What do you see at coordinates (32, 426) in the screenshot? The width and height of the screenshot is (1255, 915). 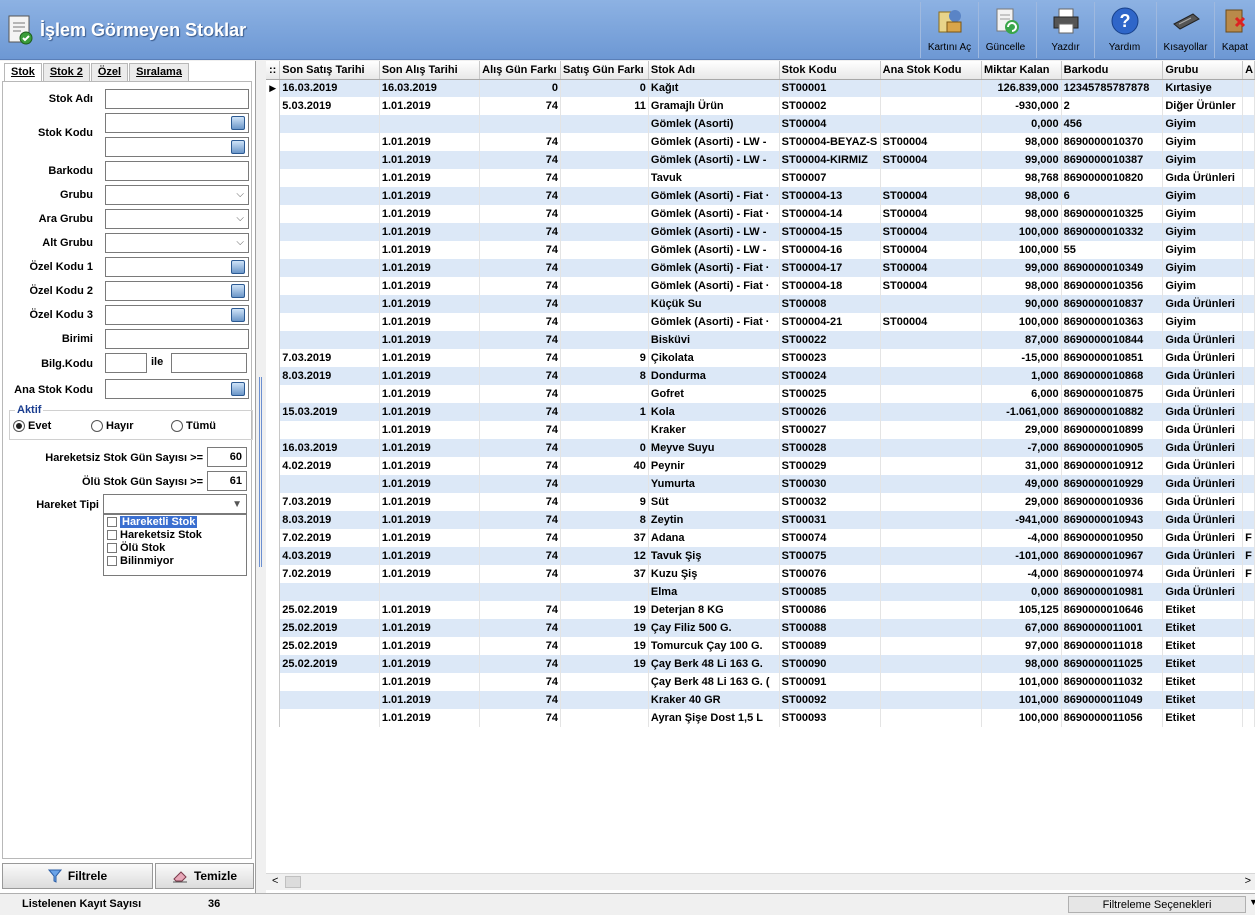 I see `radio-evet: Evet` at bounding box center [32, 426].